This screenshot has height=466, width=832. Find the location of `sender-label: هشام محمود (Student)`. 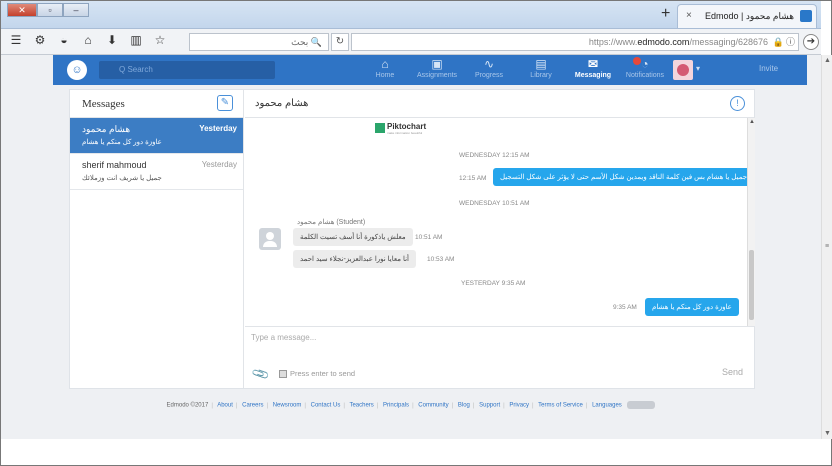

sender-label: هشام محمود (Student) is located at coordinates (331, 222).